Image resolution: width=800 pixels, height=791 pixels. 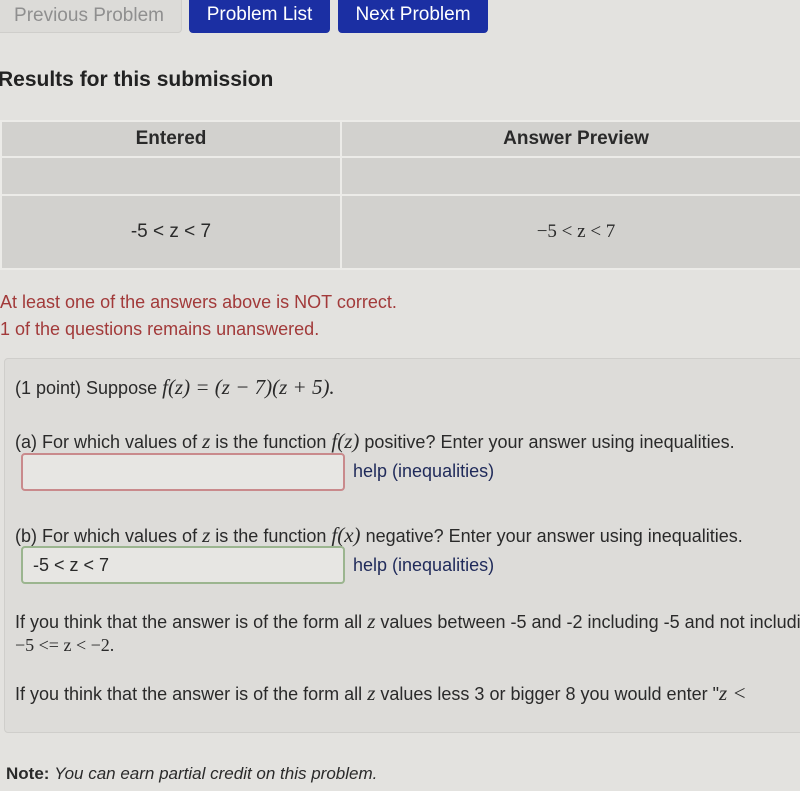 I want to click on part-b-answer-input, so click(x=183, y=565).